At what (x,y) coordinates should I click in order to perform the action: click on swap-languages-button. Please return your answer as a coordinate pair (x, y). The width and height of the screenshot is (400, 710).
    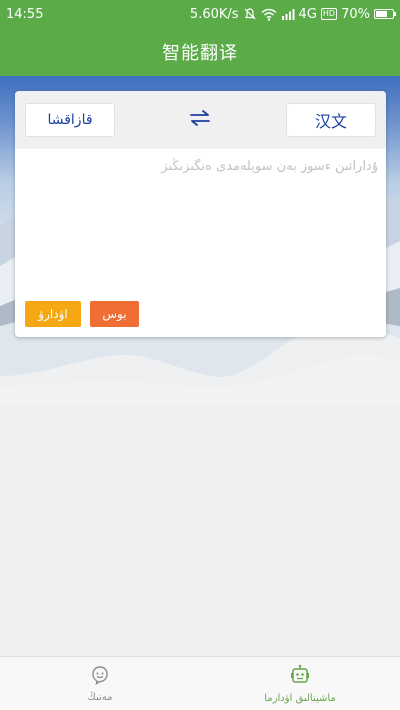
    Looking at the image, I should click on (200, 120).